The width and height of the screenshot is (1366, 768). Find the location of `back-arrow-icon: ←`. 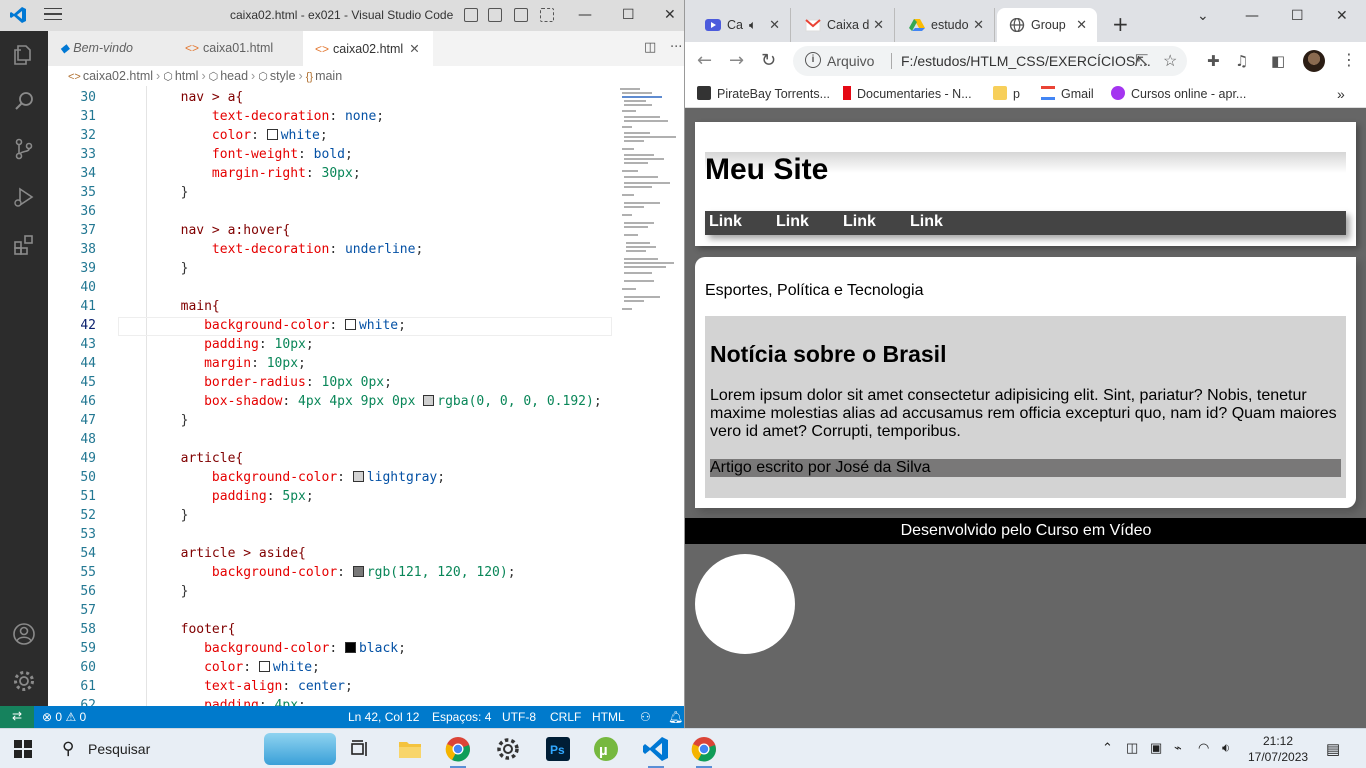

back-arrow-icon: ← is located at coordinates (704, 60).